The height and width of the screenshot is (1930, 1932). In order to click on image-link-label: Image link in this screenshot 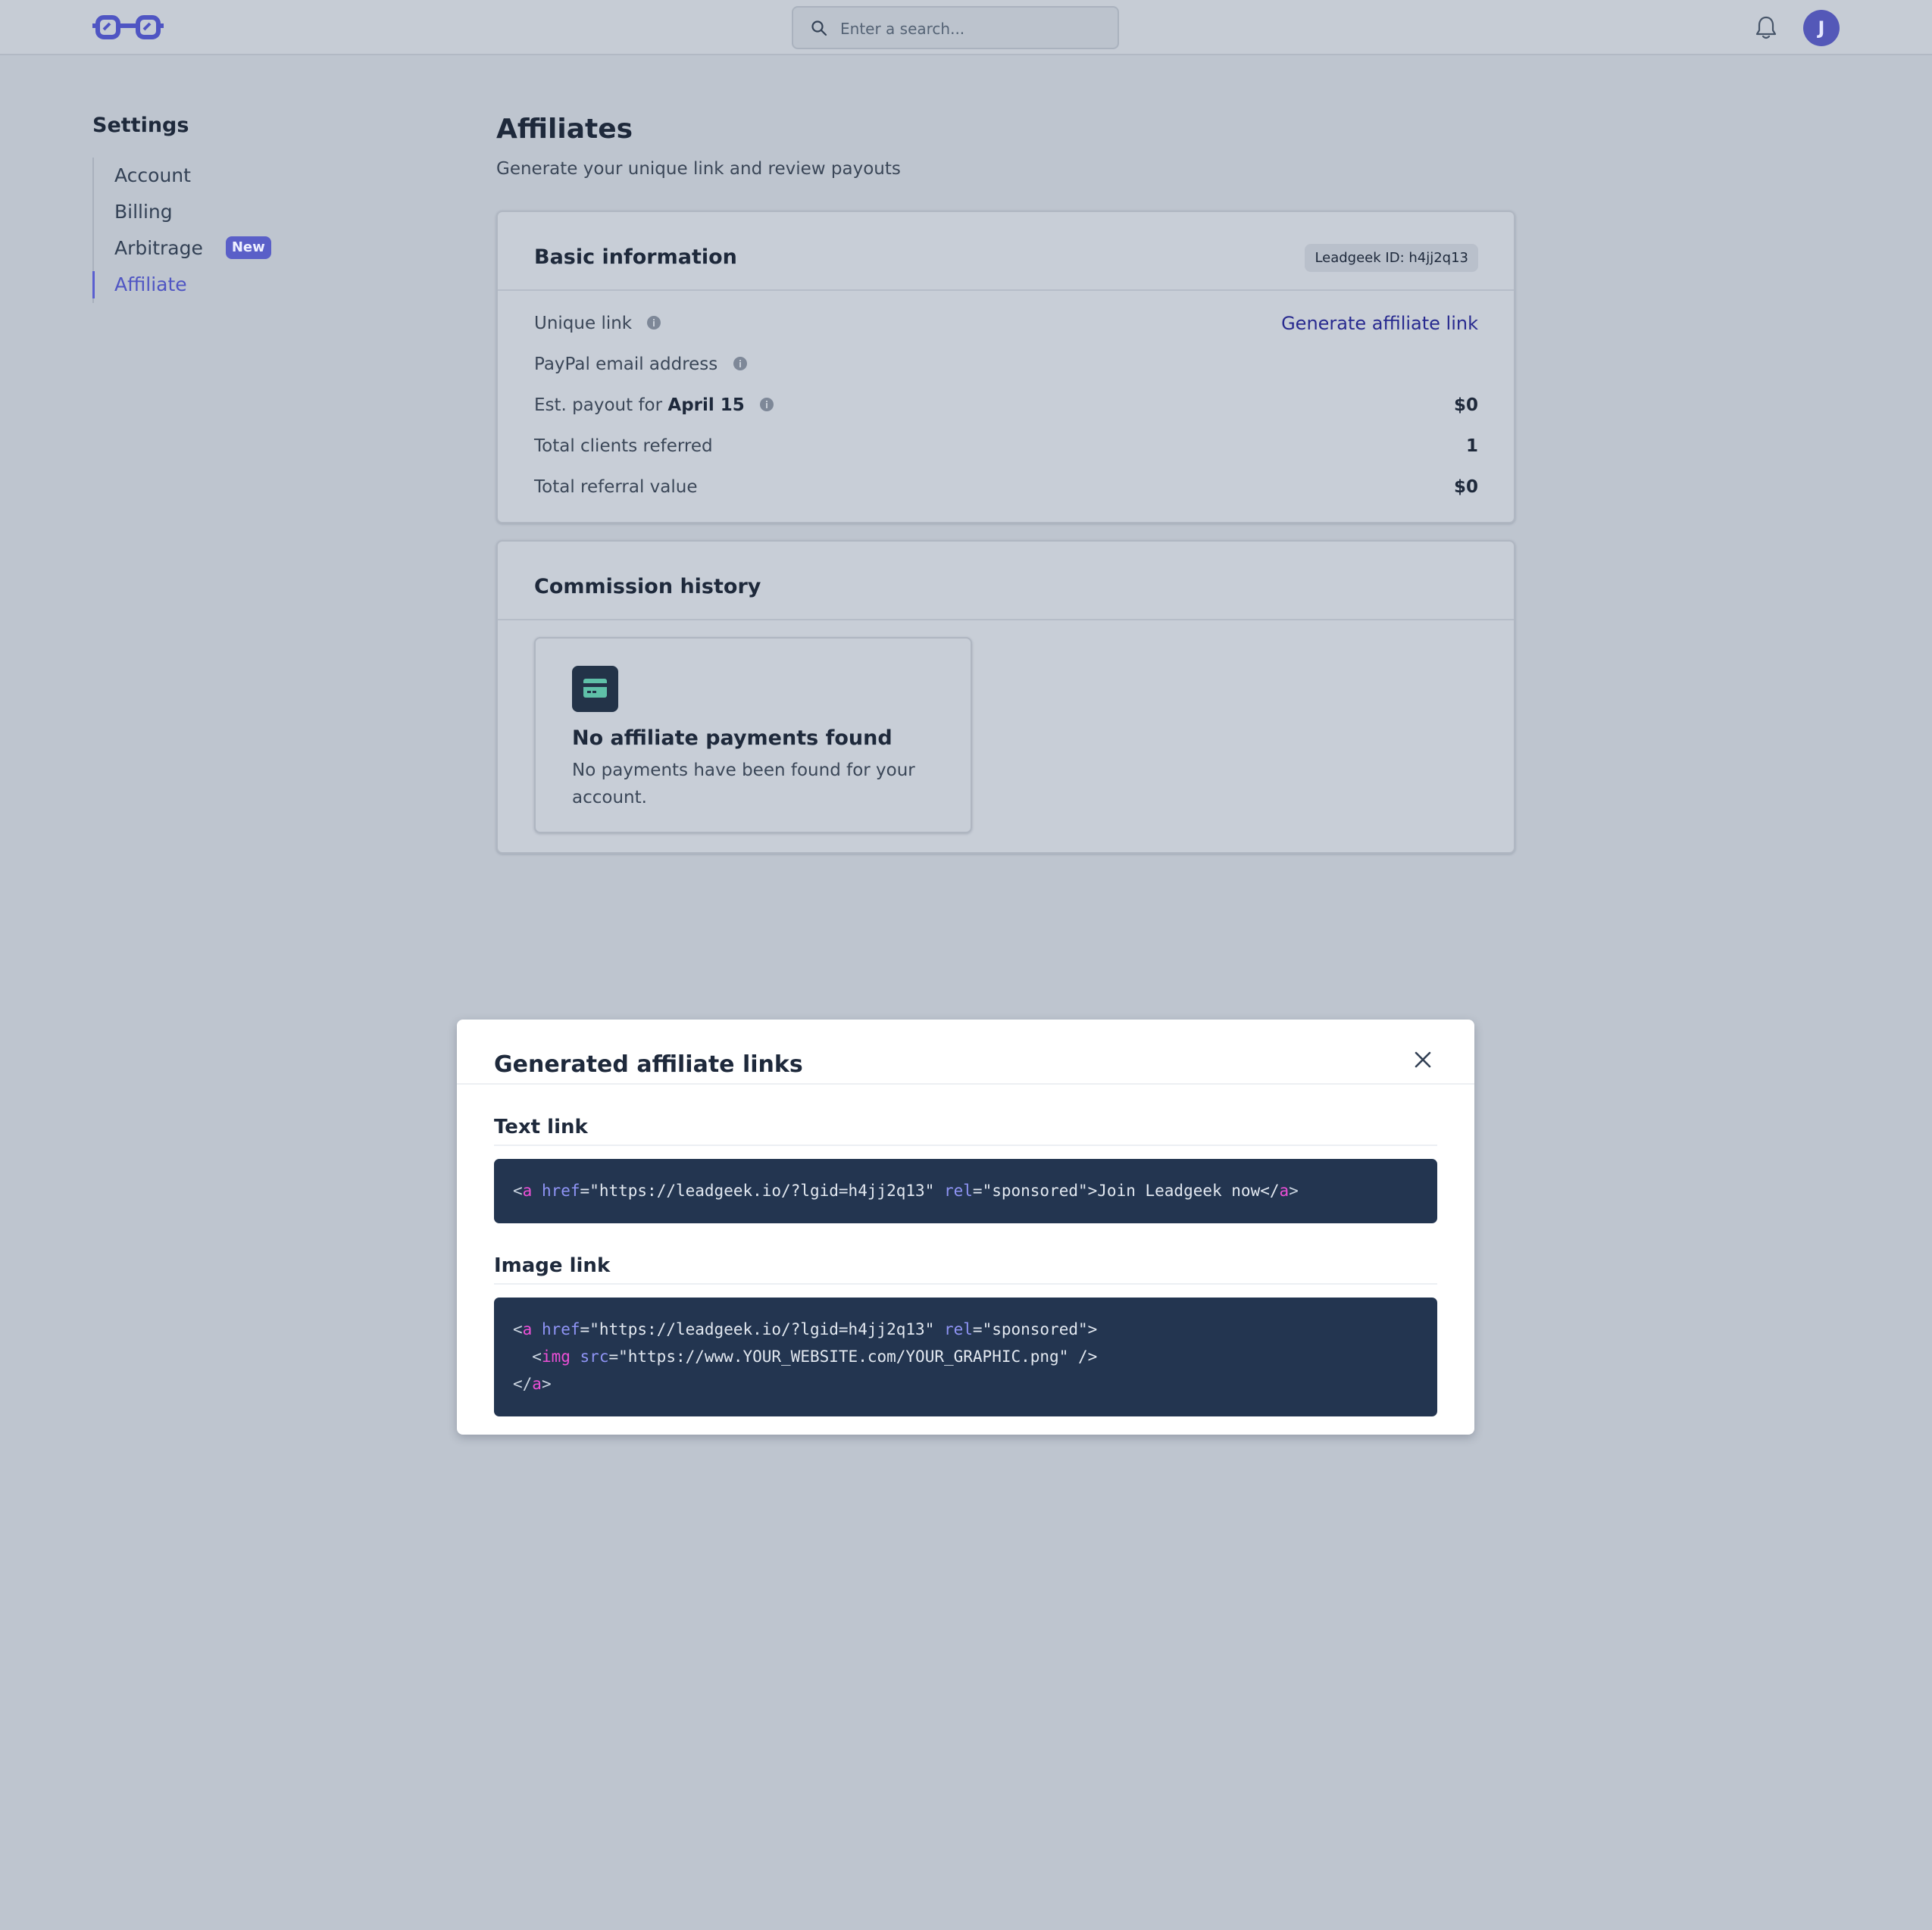, I will do `click(965, 1269)`.